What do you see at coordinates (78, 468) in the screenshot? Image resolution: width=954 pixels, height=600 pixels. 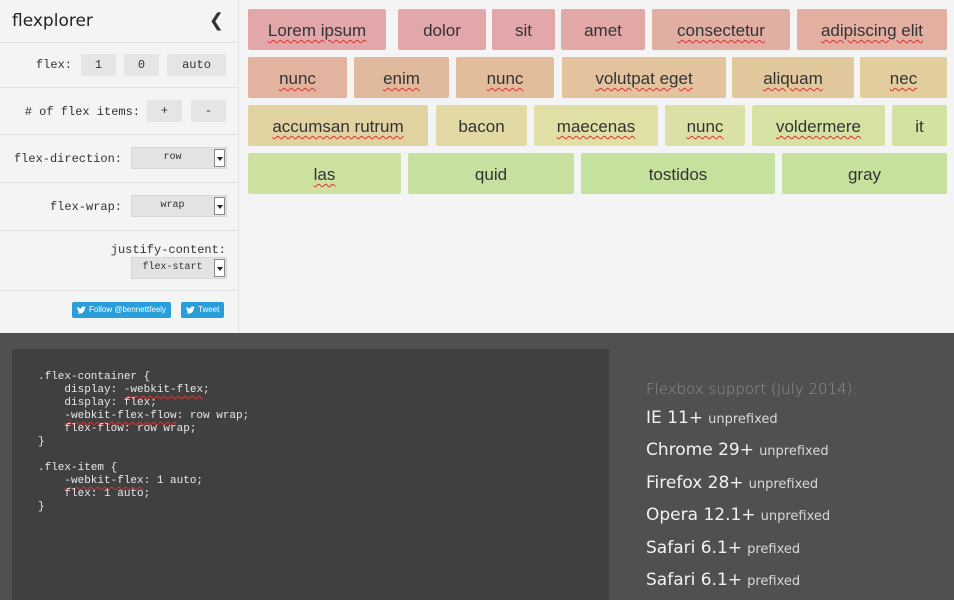 I see `code-line: .flex-item {` at bounding box center [78, 468].